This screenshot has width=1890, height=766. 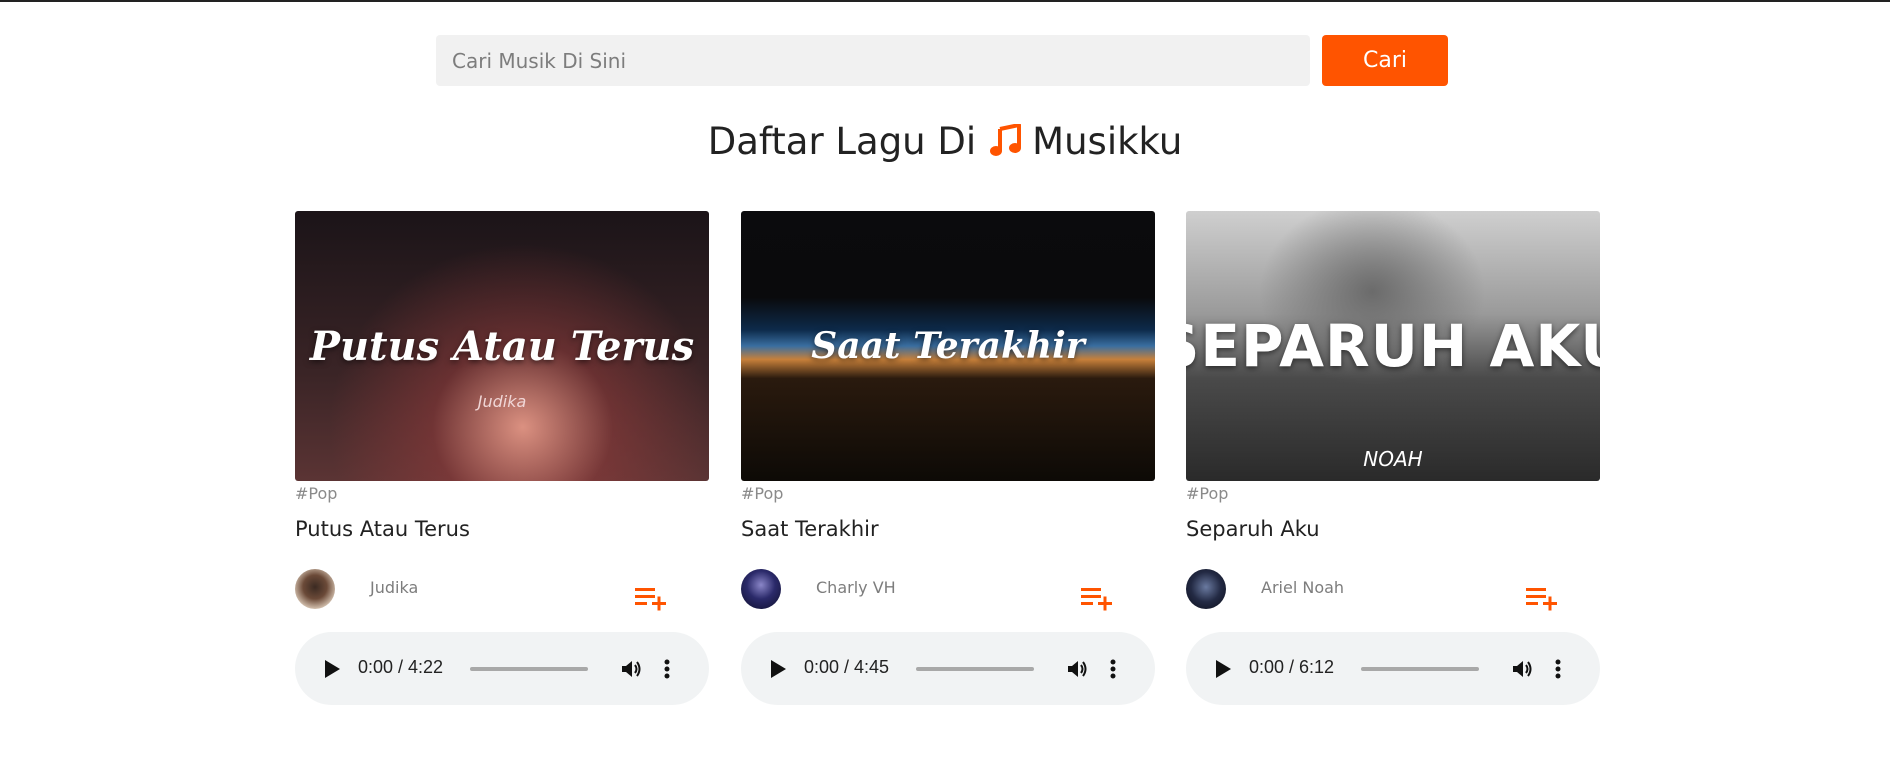 I want to click on cover-title-text: Saat Terakhir, so click(x=948, y=346).